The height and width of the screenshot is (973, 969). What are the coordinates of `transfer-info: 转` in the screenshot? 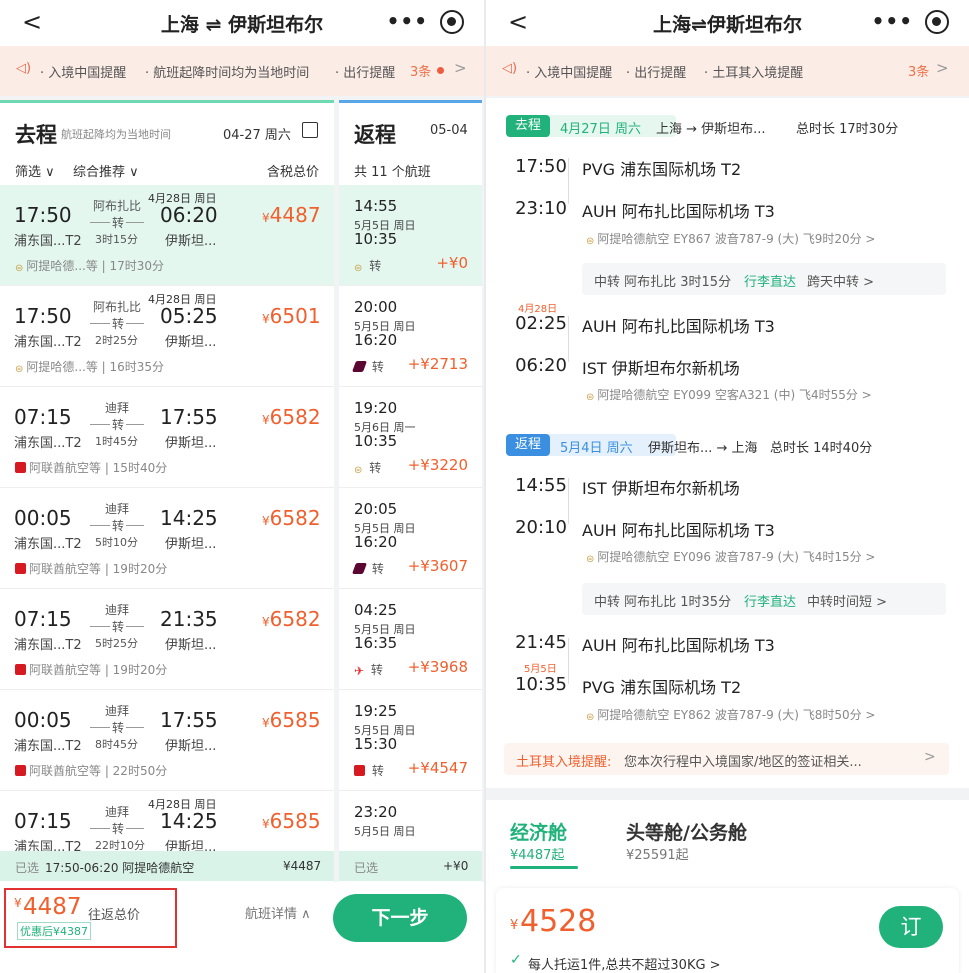 It's located at (367, 568).